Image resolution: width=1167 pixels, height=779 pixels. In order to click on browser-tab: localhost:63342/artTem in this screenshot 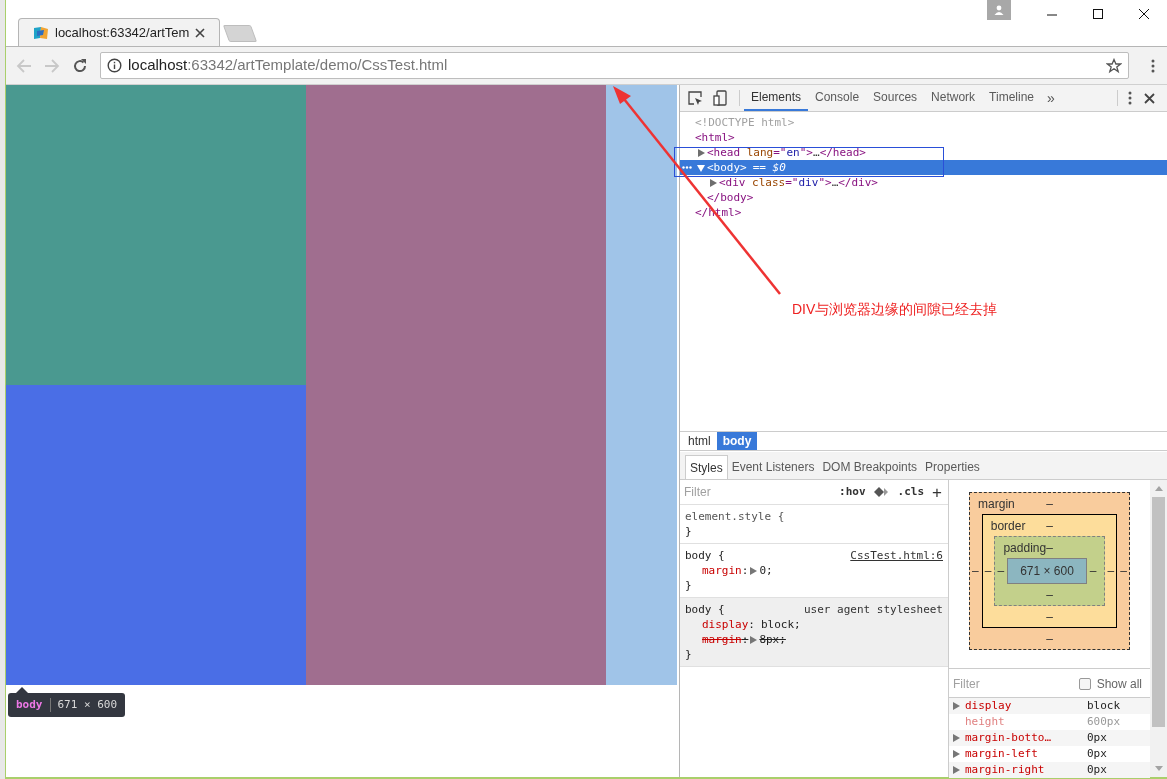, I will do `click(119, 32)`.